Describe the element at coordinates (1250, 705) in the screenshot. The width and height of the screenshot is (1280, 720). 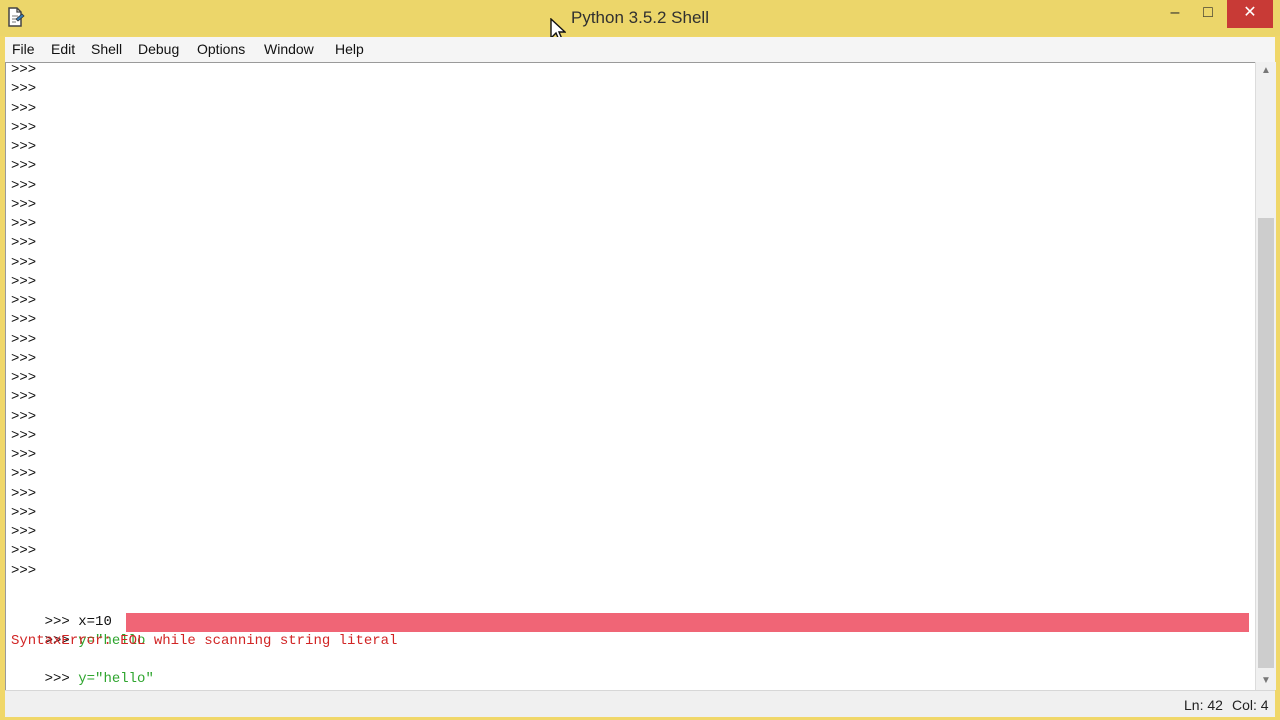
I see `column-number-status: Col: 4` at that location.